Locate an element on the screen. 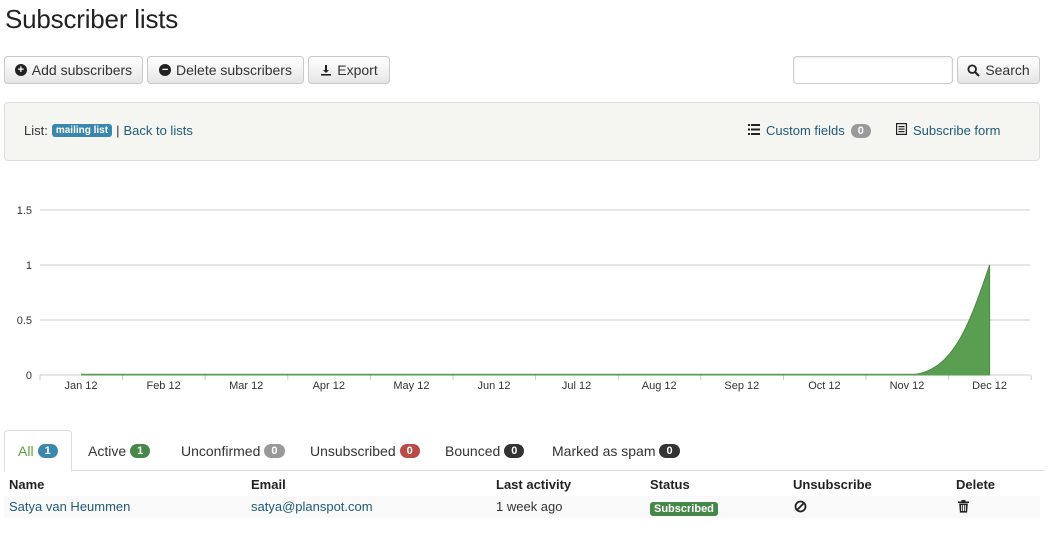  search-input is located at coordinates (873, 70).